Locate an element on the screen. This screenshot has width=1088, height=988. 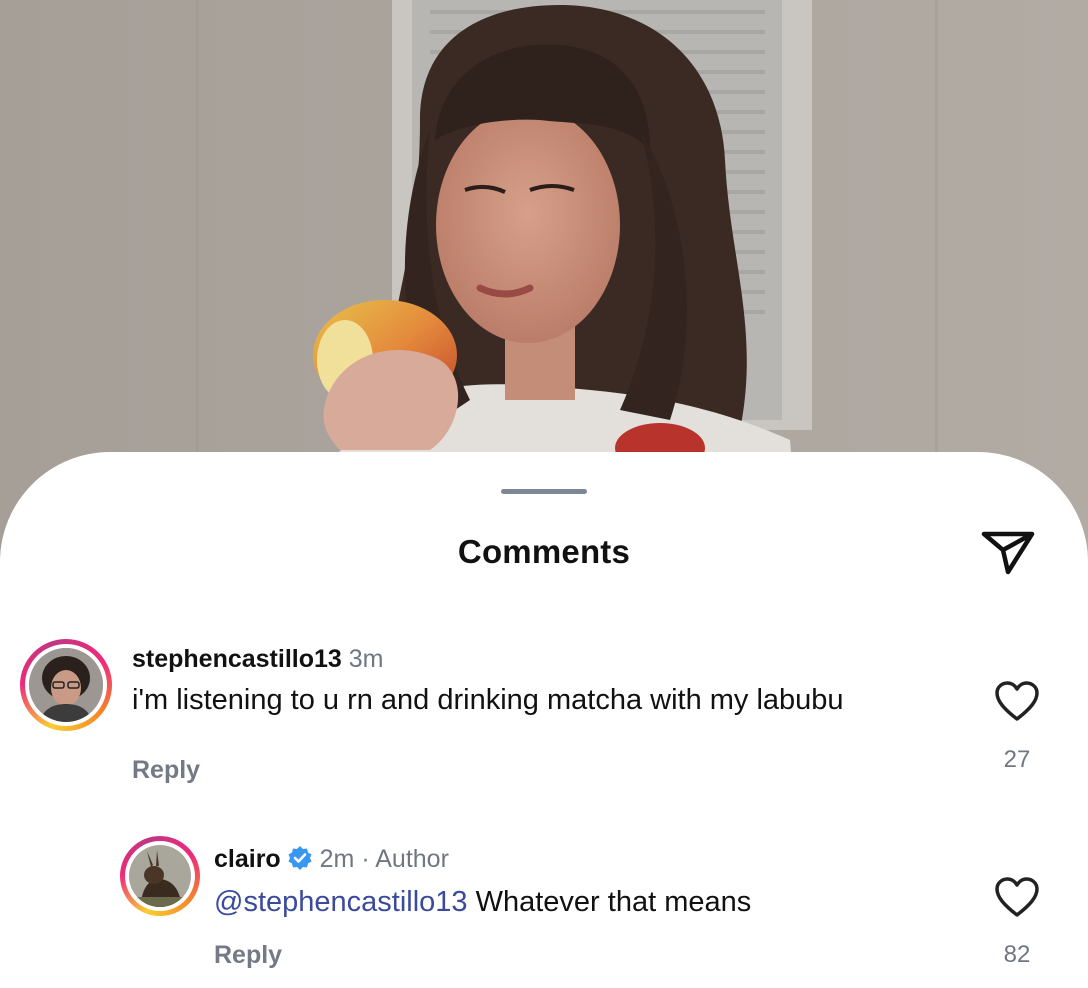
like-count: 82 is located at coordinates (1017, 954).